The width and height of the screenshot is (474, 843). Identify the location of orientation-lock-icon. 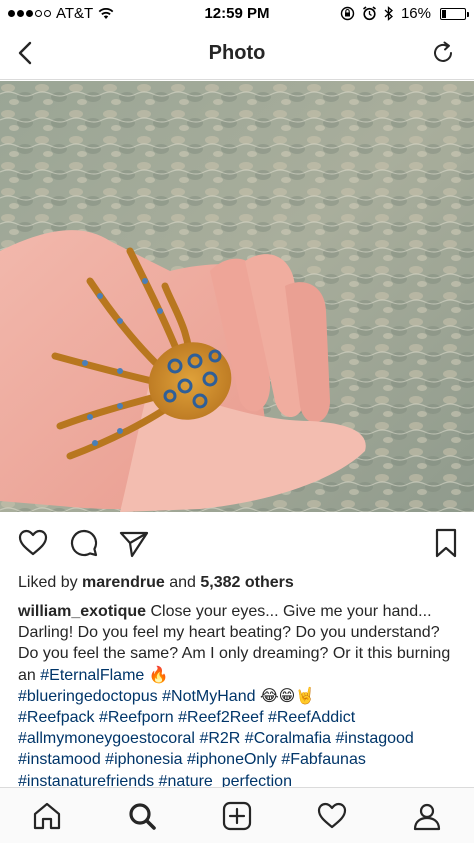
(347, 13).